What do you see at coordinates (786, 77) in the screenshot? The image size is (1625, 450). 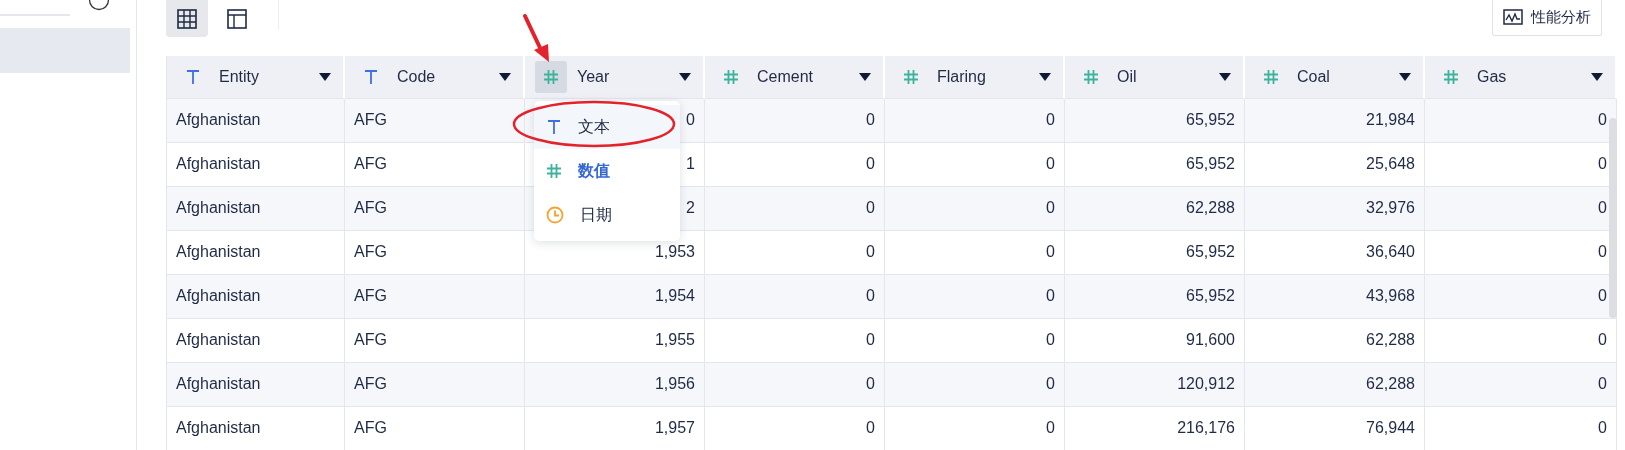 I see `column-title: Cement` at bounding box center [786, 77].